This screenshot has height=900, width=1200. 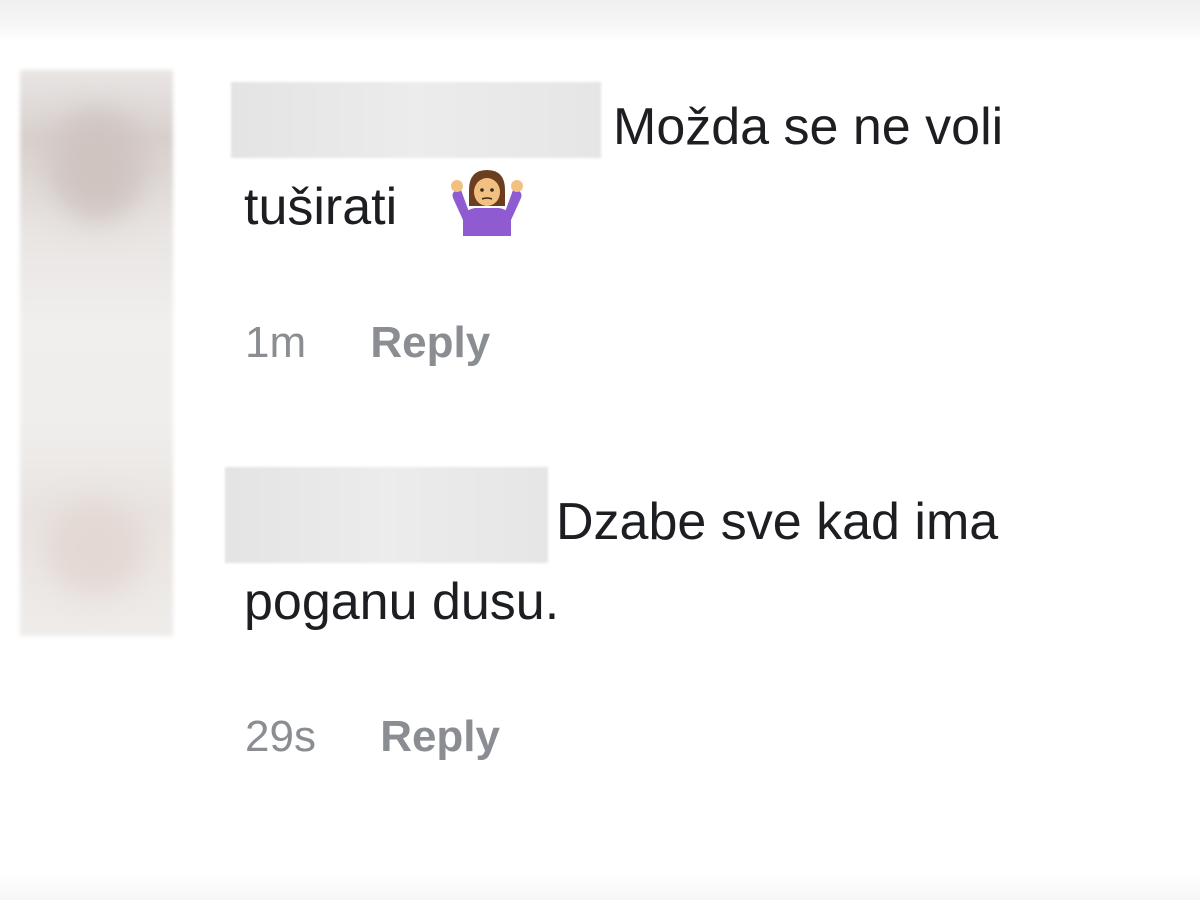 What do you see at coordinates (321, 207) in the screenshot?
I see `comment-1-text-line-2: tuširati` at bounding box center [321, 207].